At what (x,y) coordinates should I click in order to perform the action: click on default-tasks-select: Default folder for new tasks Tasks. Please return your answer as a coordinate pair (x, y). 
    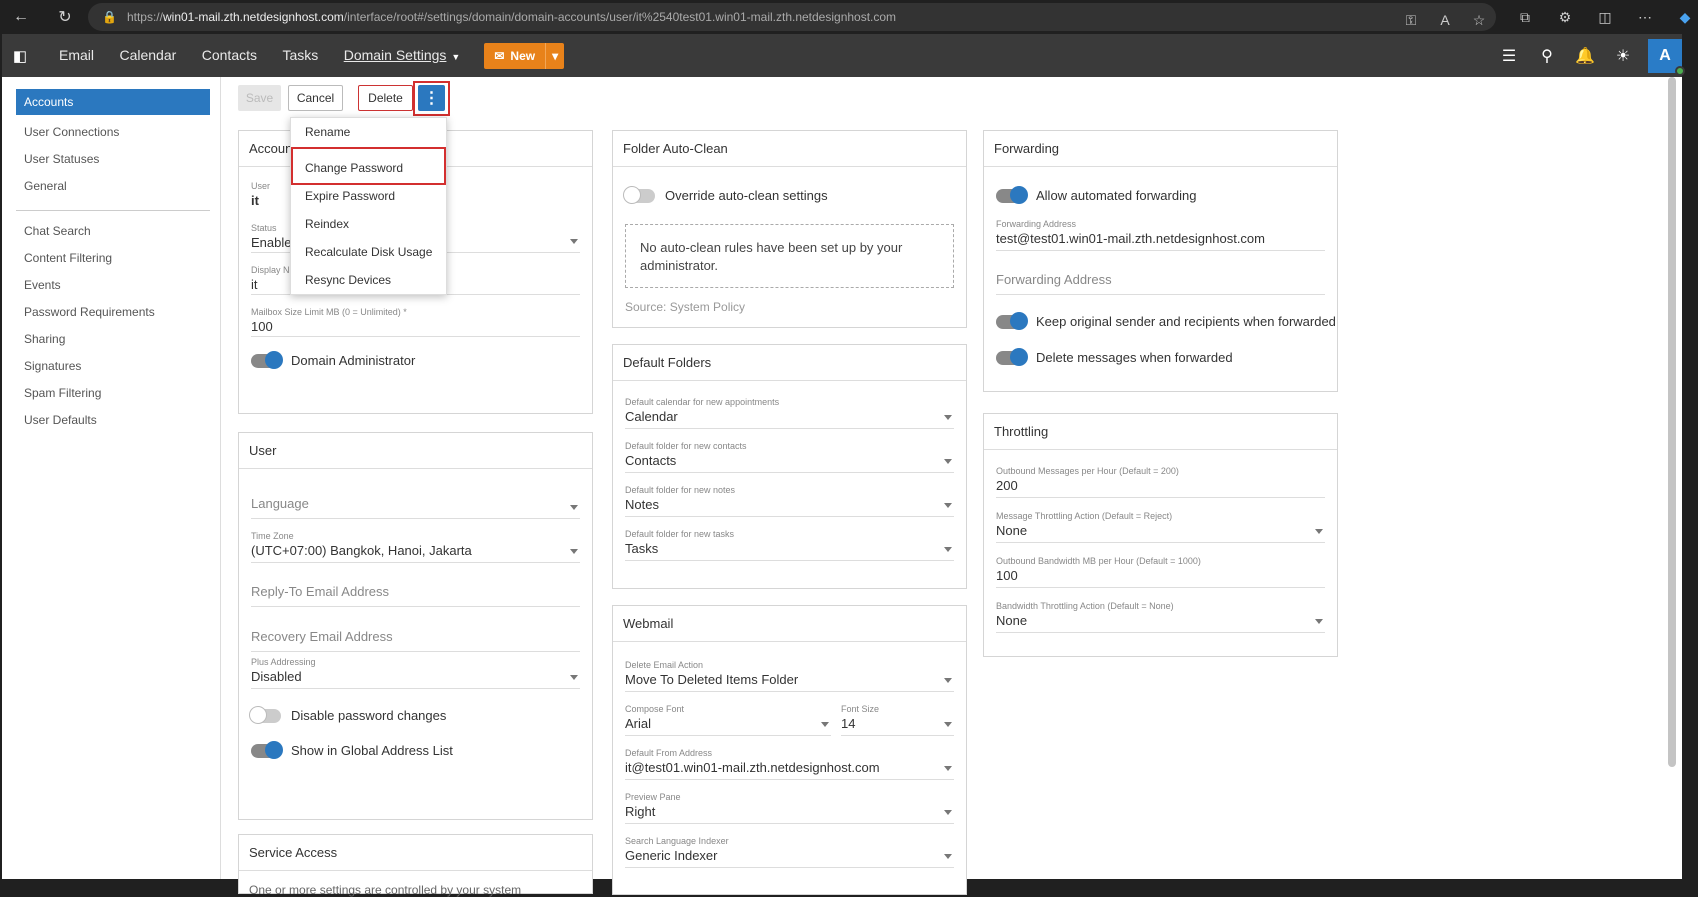
    Looking at the image, I should click on (789, 545).